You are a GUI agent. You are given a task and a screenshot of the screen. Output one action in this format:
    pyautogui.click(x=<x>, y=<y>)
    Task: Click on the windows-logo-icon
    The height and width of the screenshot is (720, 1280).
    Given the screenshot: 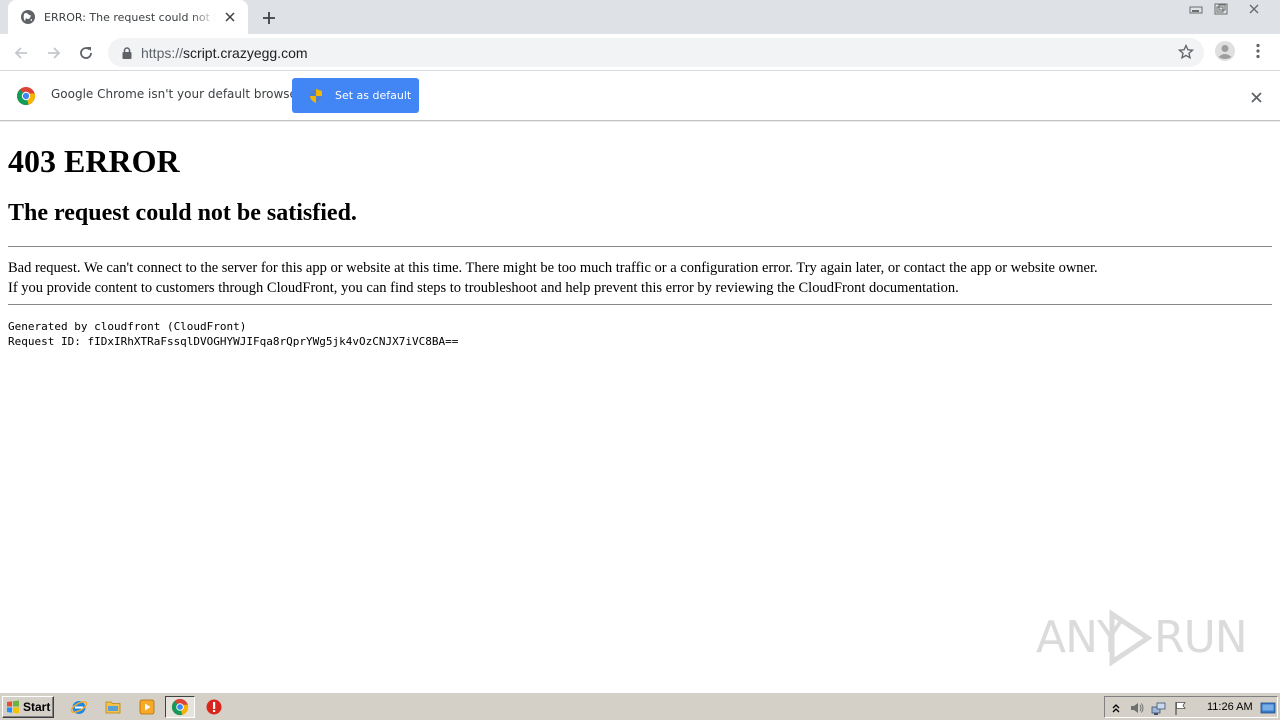 What is the action you would take?
    pyautogui.click(x=13, y=707)
    